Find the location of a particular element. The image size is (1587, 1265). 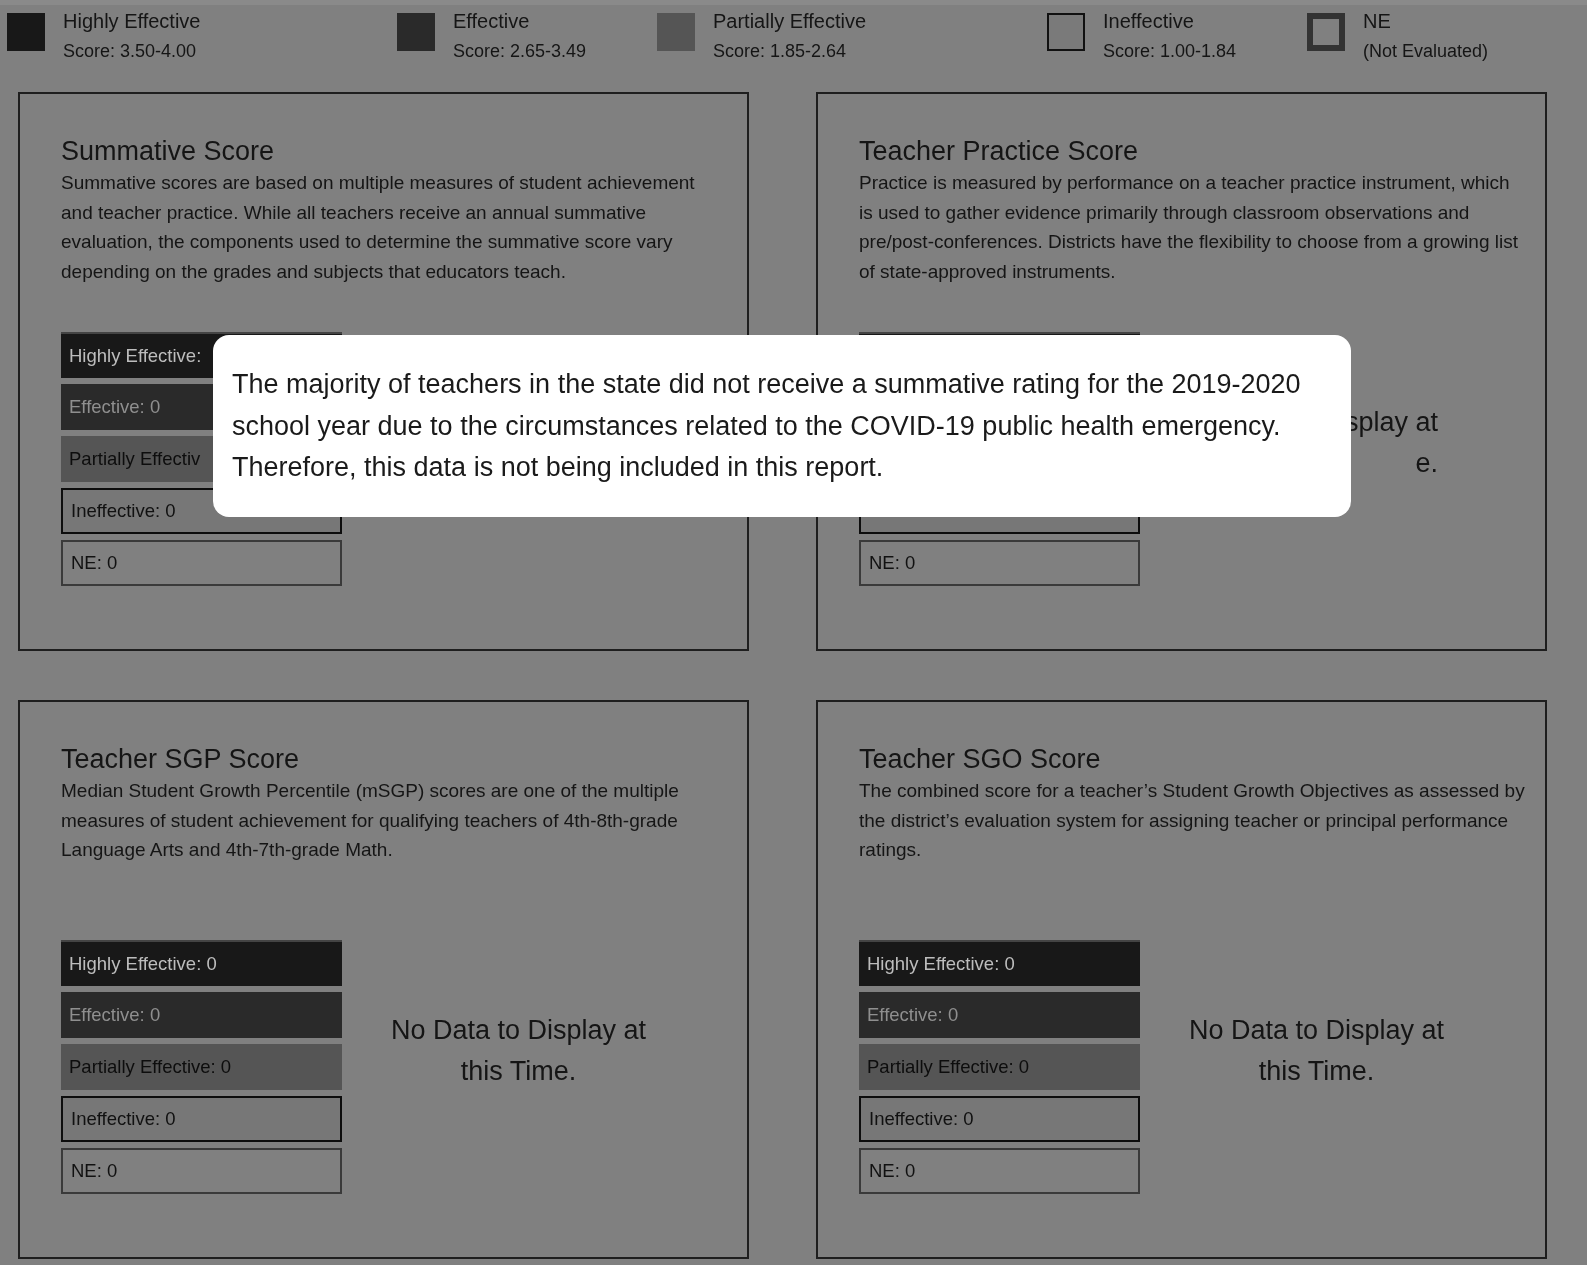

legend-label: Highly Effective is located at coordinates (132, 21).